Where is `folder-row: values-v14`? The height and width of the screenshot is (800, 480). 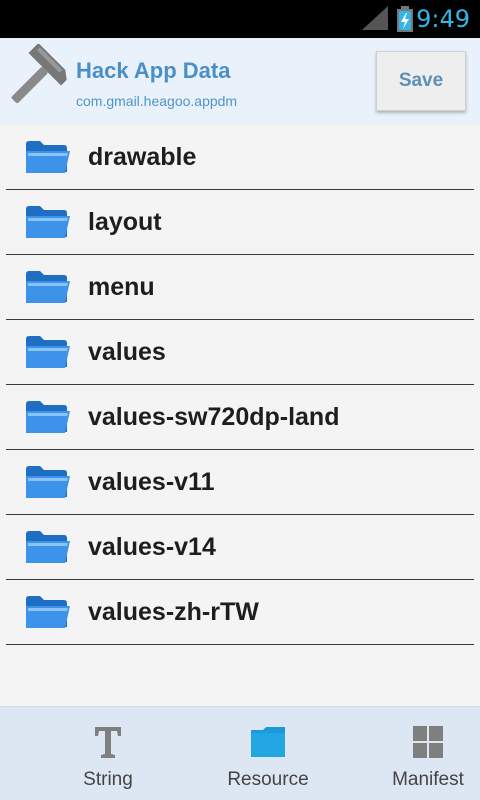 folder-row: values-v14 is located at coordinates (240, 547).